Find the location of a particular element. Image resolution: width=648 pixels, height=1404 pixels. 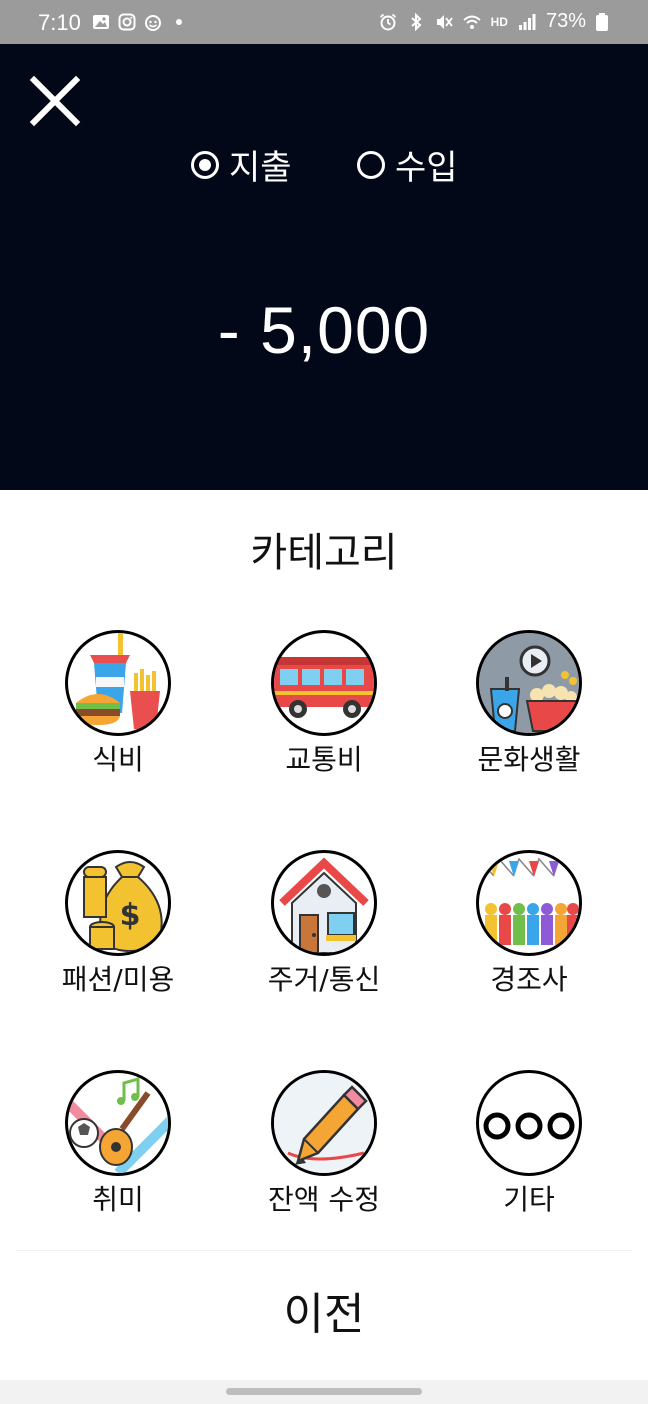

amount-display: - 5,000 is located at coordinates (324, 330).